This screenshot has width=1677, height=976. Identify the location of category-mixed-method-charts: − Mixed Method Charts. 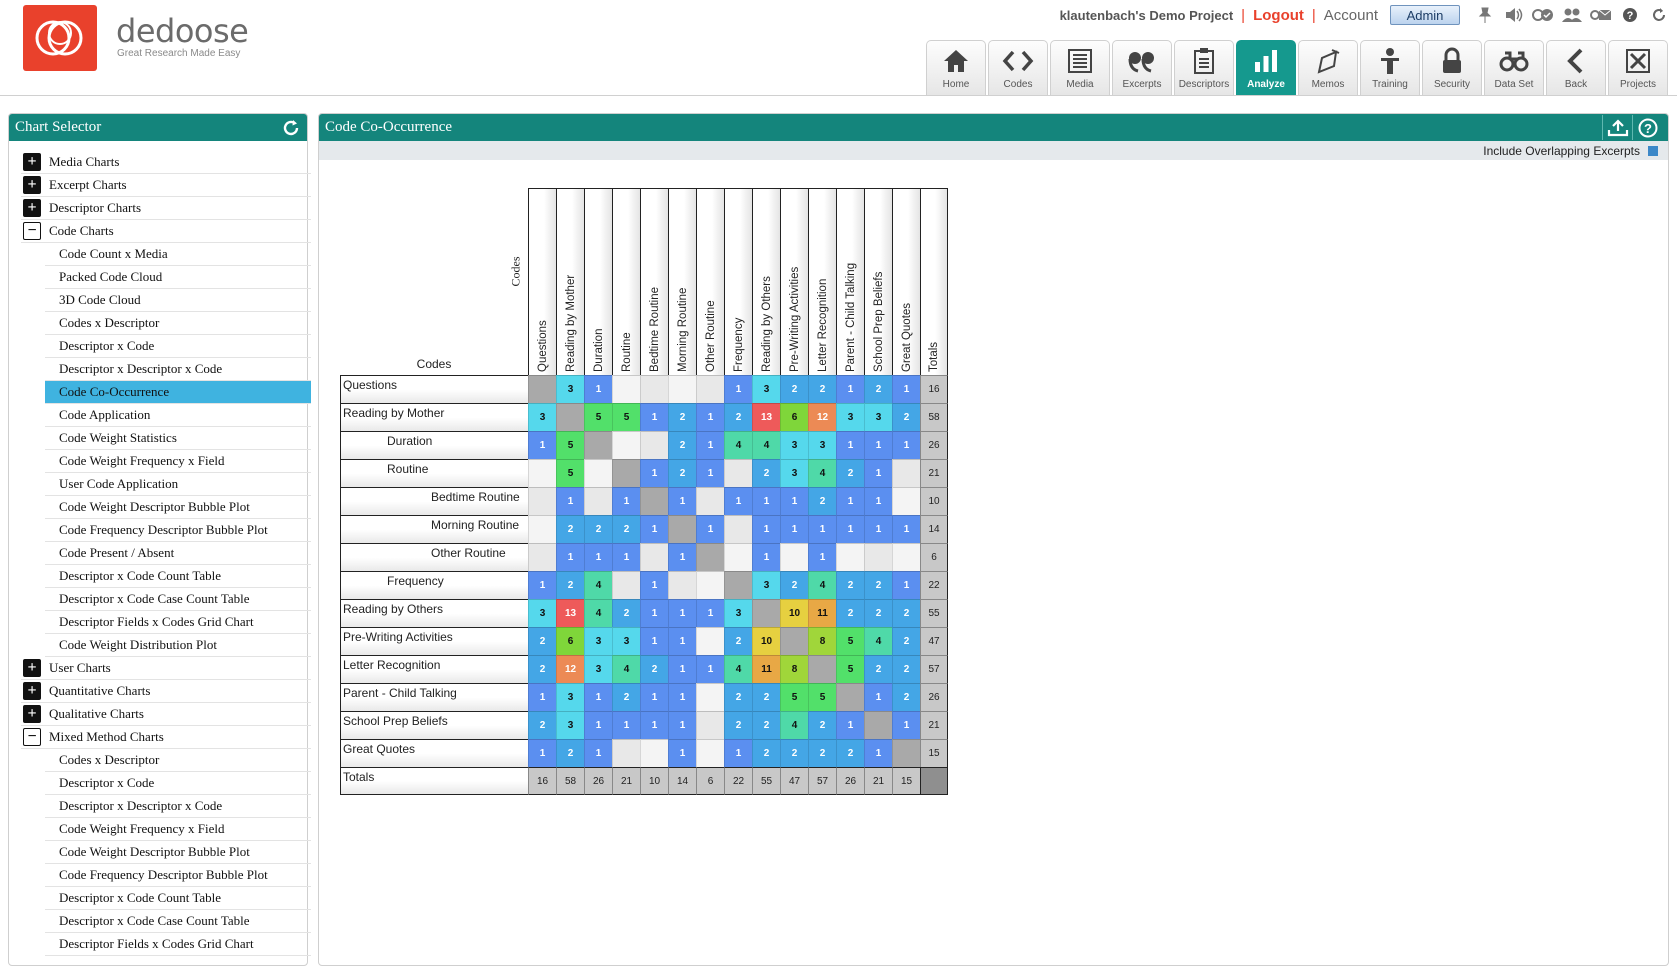
(166, 737).